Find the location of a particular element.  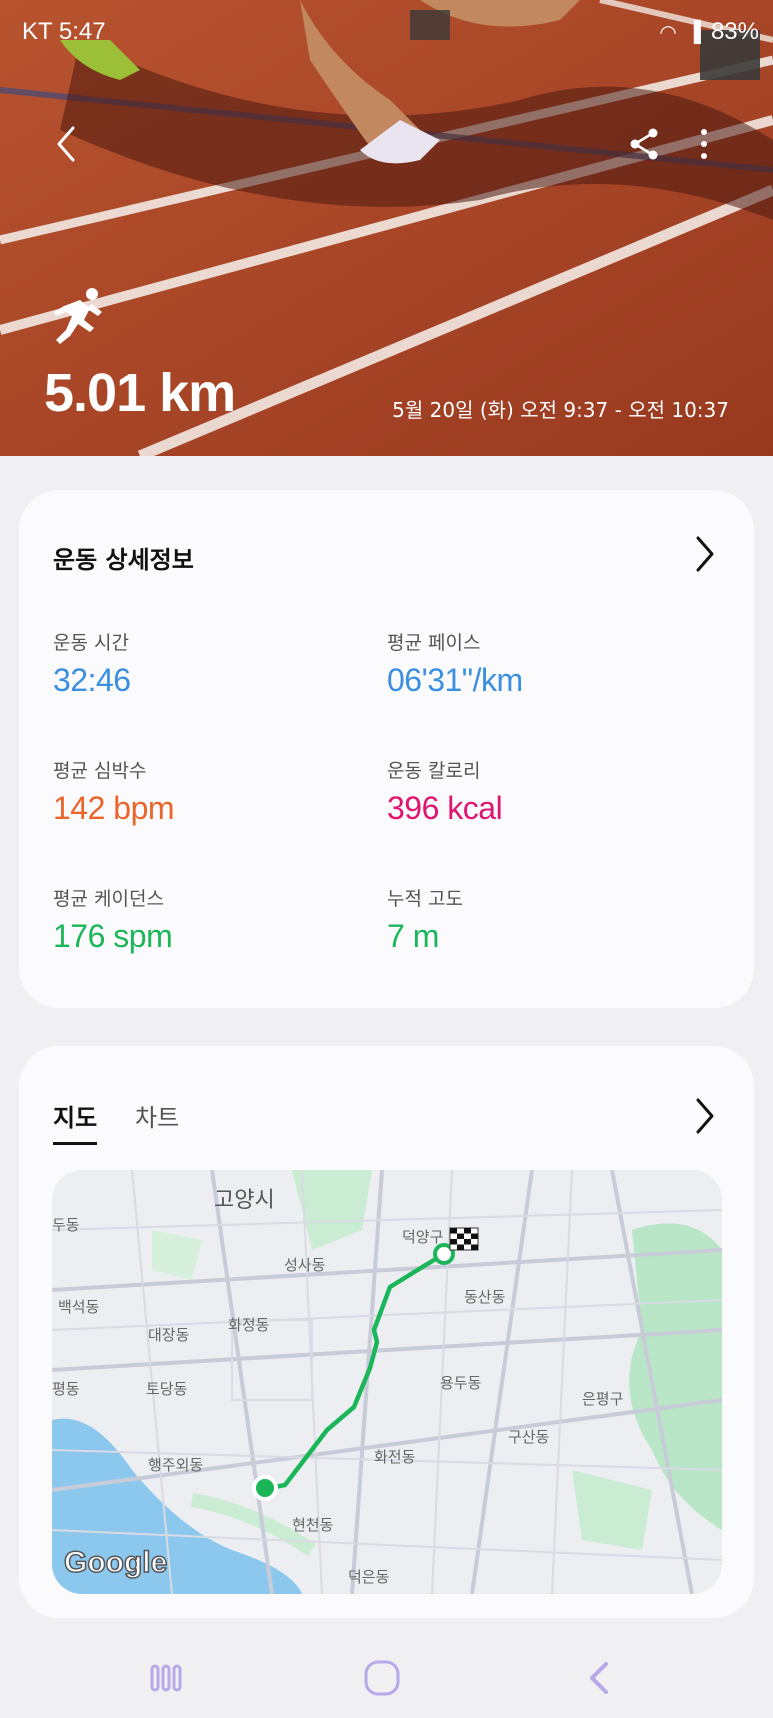

more-vertical-icon is located at coordinates (704, 144).